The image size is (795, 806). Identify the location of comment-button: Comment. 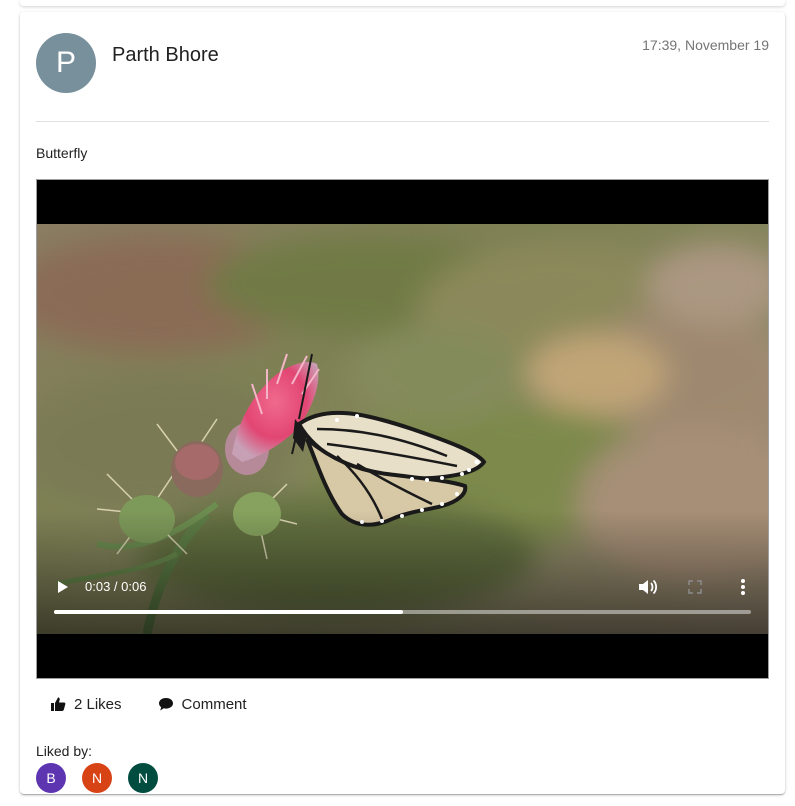
(202, 704).